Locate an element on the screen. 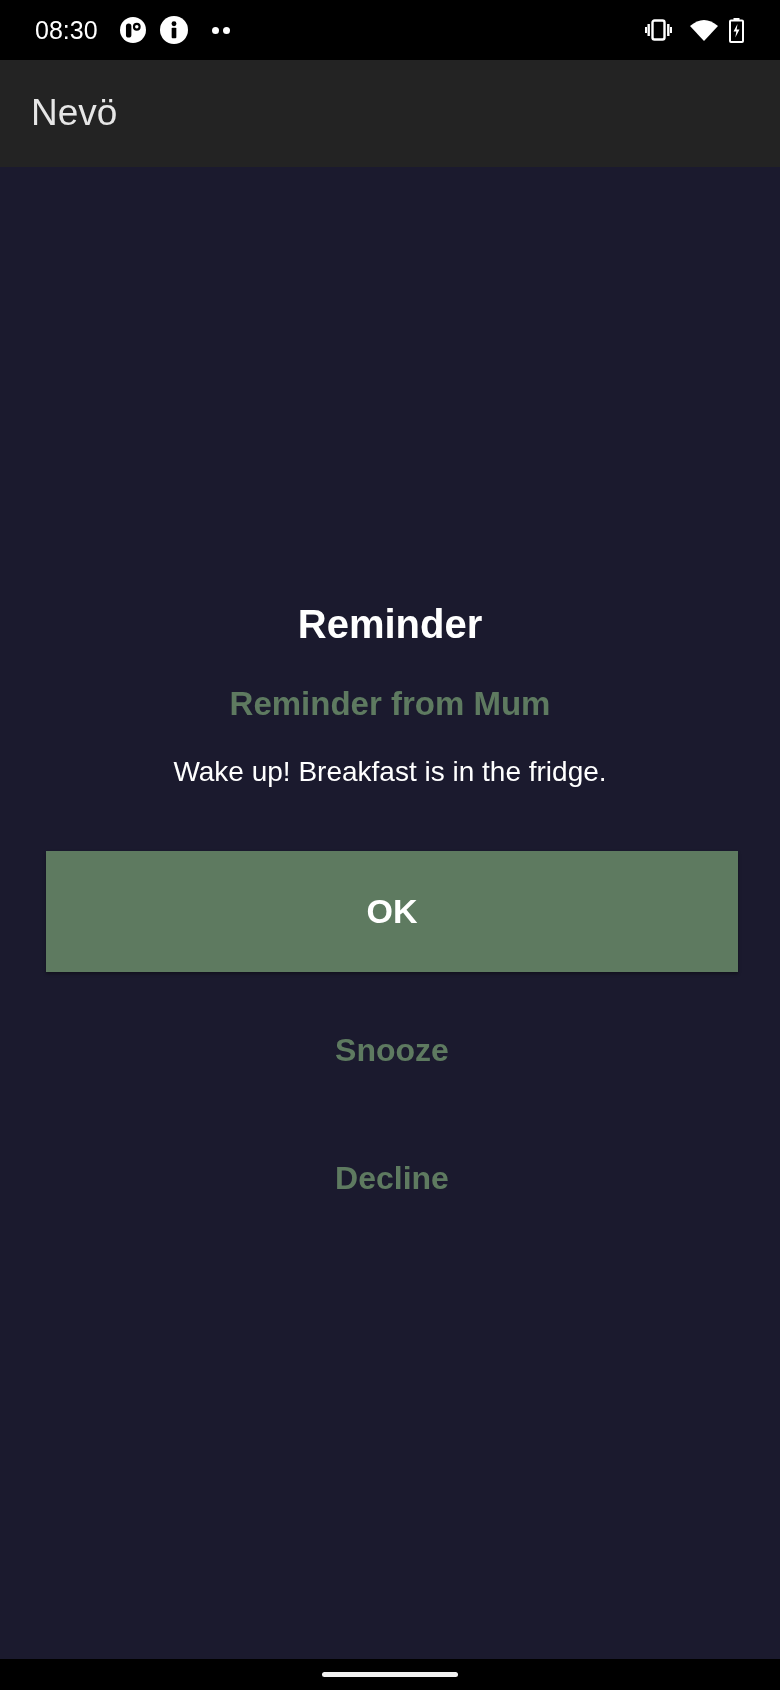  vibrate-icon is located at coordinates (658, 30).